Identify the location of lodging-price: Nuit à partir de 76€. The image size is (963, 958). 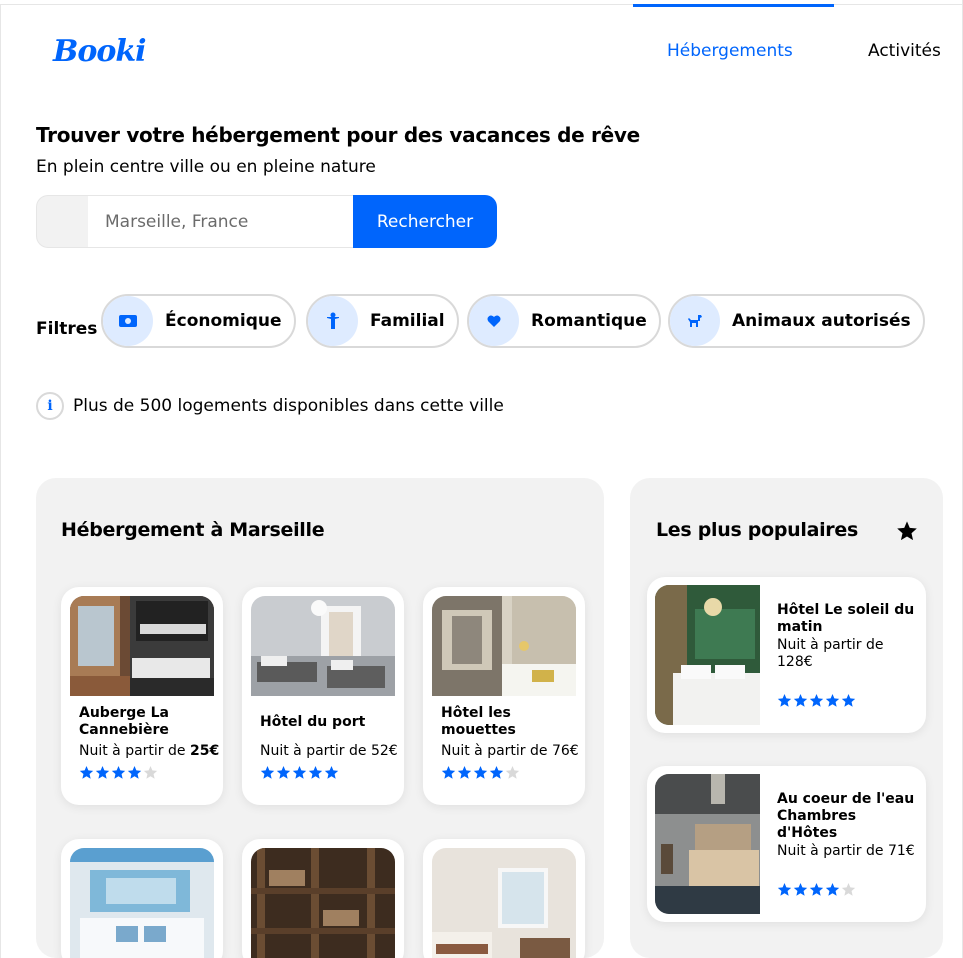
(504, 749).